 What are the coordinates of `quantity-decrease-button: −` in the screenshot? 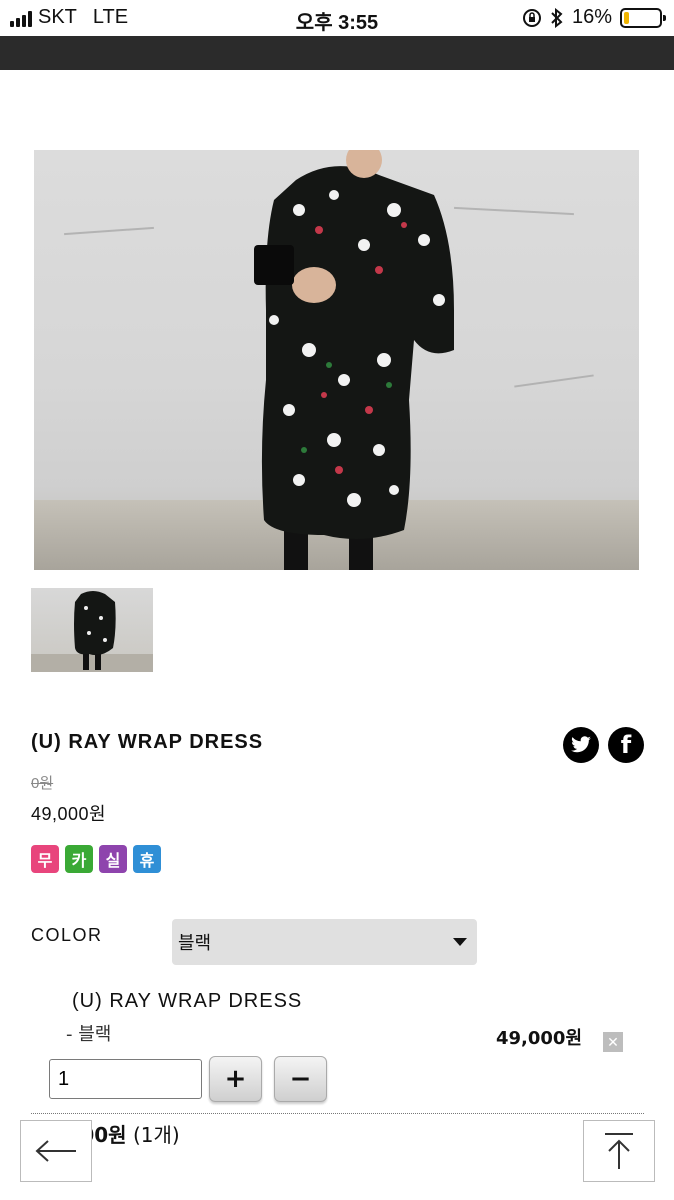 It's located at (300, 1079).